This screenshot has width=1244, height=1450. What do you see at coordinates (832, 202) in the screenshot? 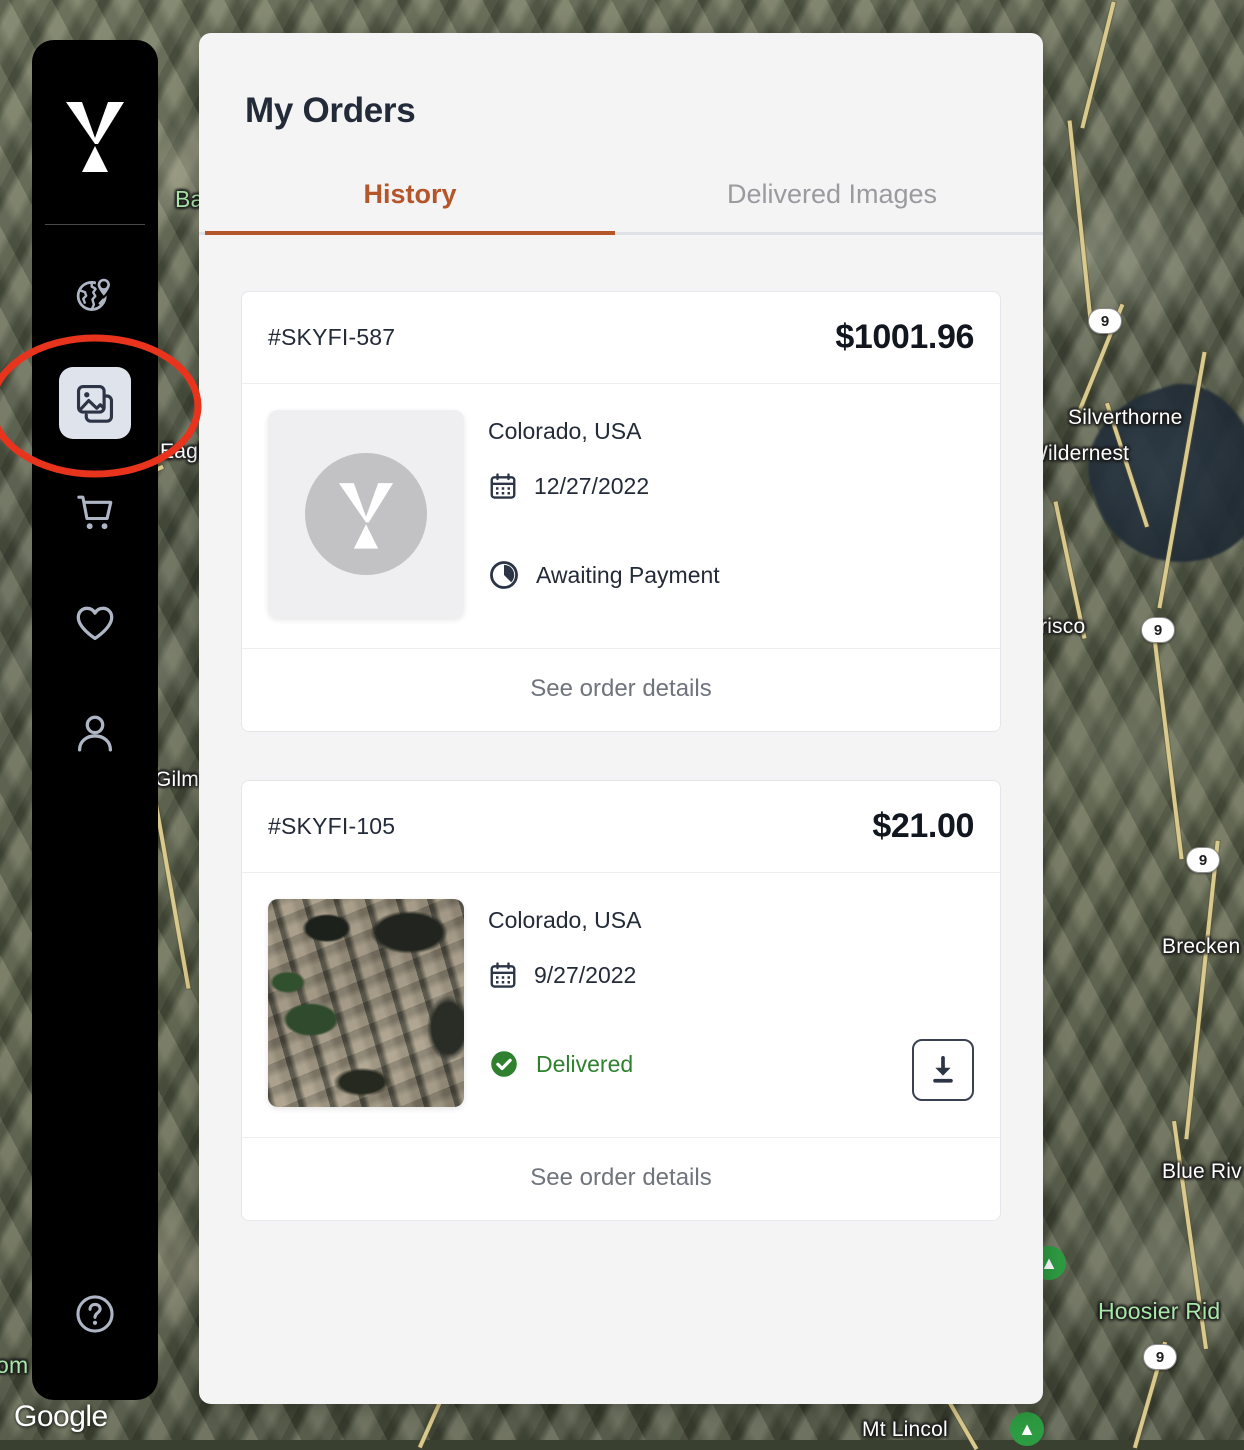
I see `tab-delivered-images: Delivered Images` at bounding box center [832, 202].